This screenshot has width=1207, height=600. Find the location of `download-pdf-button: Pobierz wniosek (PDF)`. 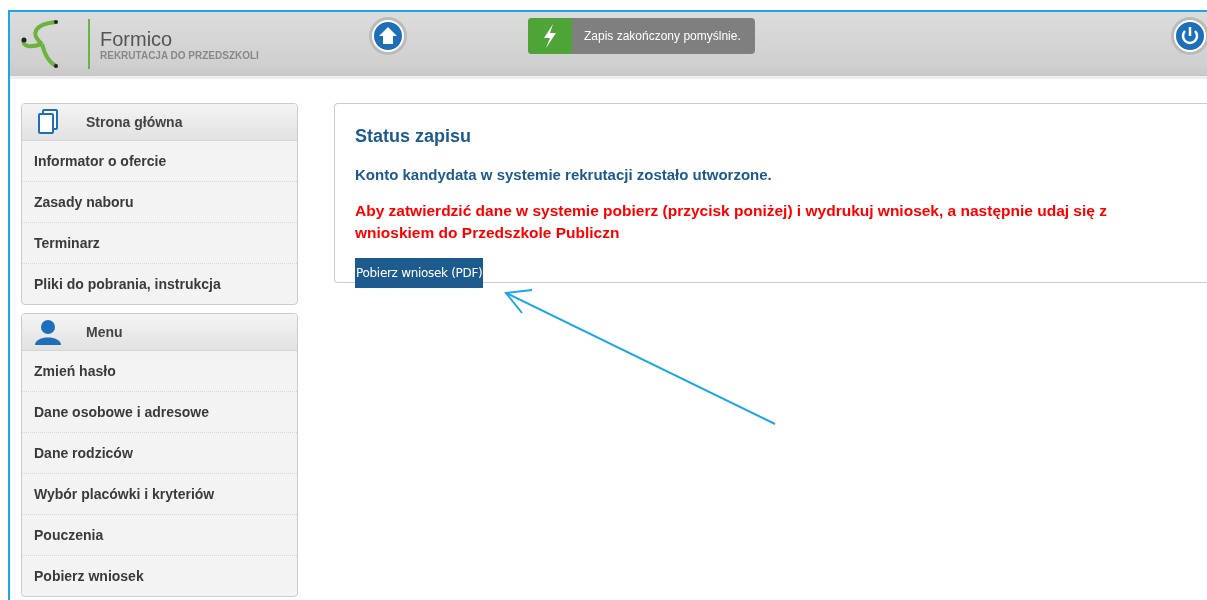

download-pdf-button: Pobierz wniosek (PDF) is located at coordinates (419, 273).